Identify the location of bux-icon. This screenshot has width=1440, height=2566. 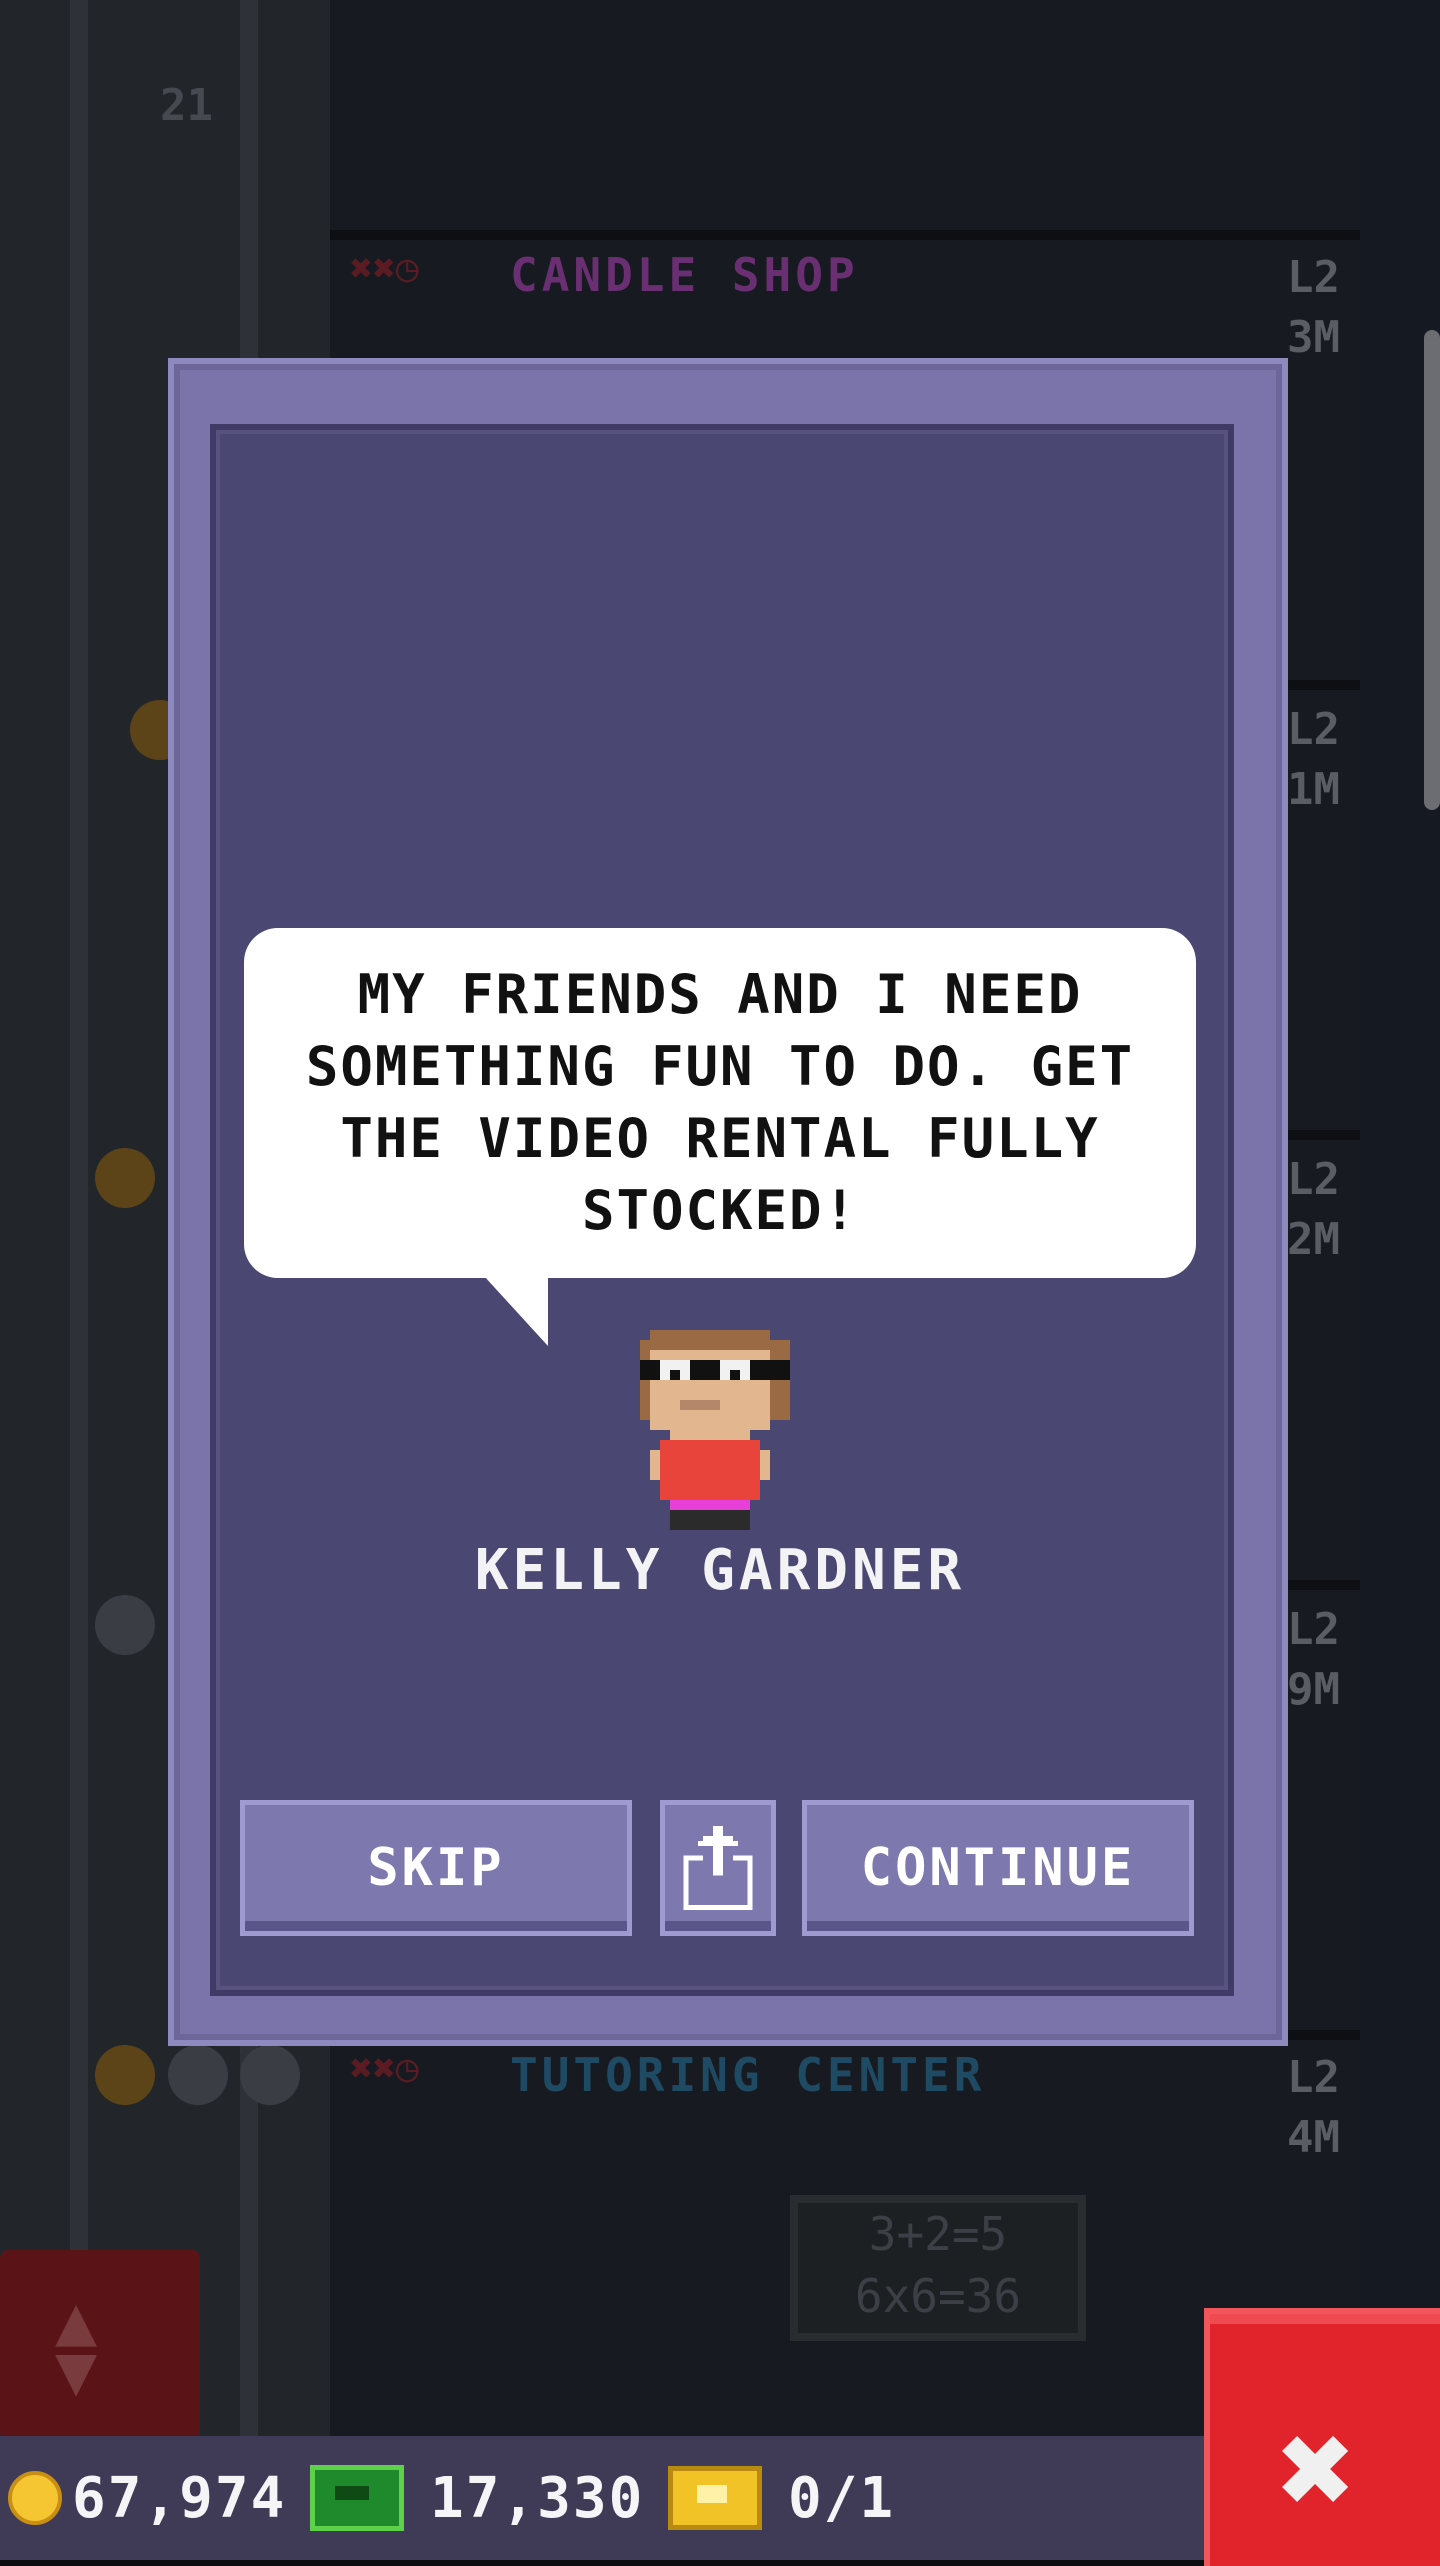
(357, 2498).